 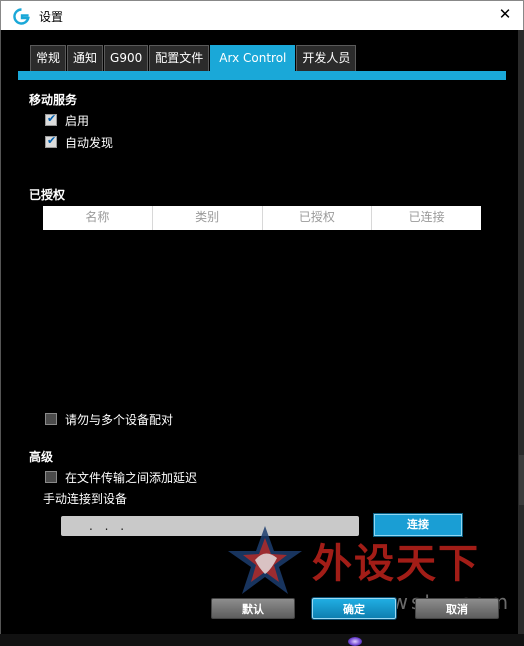 What do you see at coordinates (41, 457) in the screenshot?
I see `advanced-heading: 高级` at bounding box center [41, 457].